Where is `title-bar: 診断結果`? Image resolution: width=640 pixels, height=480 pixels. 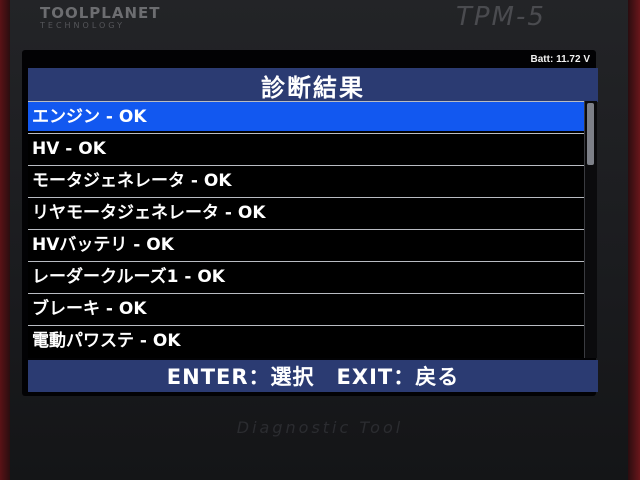
title-bar: 診断結果 is located at coordinates (313, 85).